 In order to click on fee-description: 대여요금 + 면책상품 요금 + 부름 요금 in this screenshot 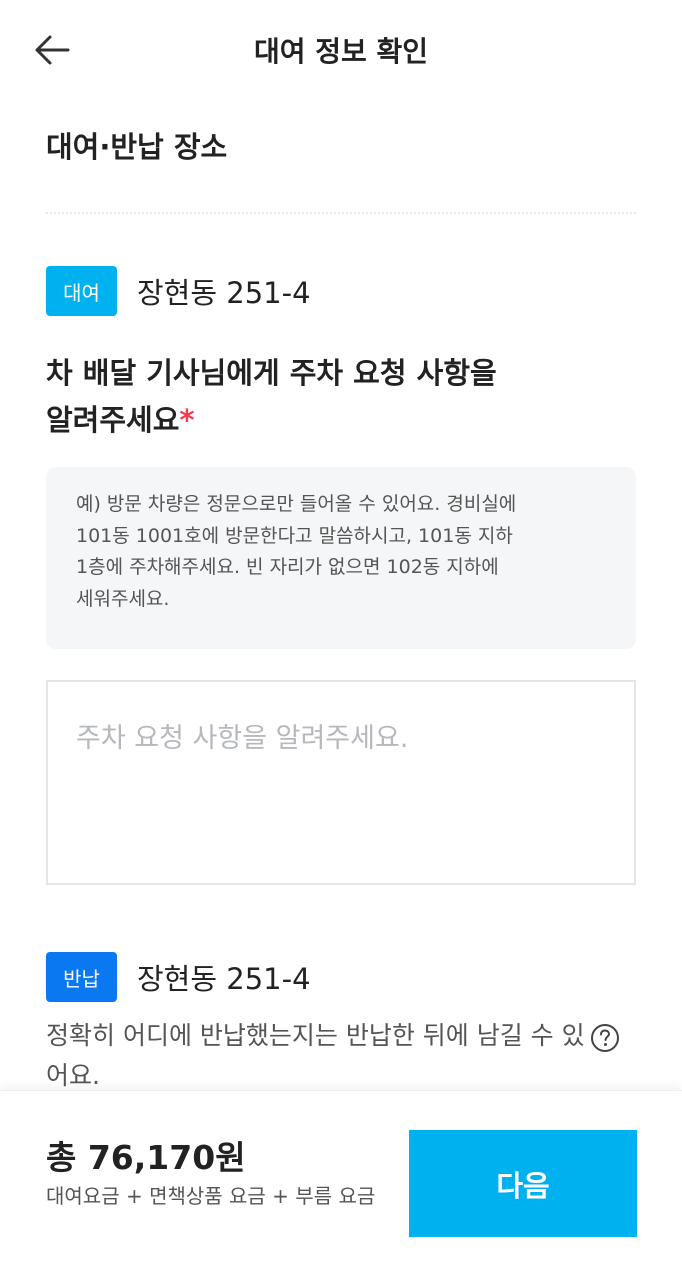, I will do `click(211, 1196)`.